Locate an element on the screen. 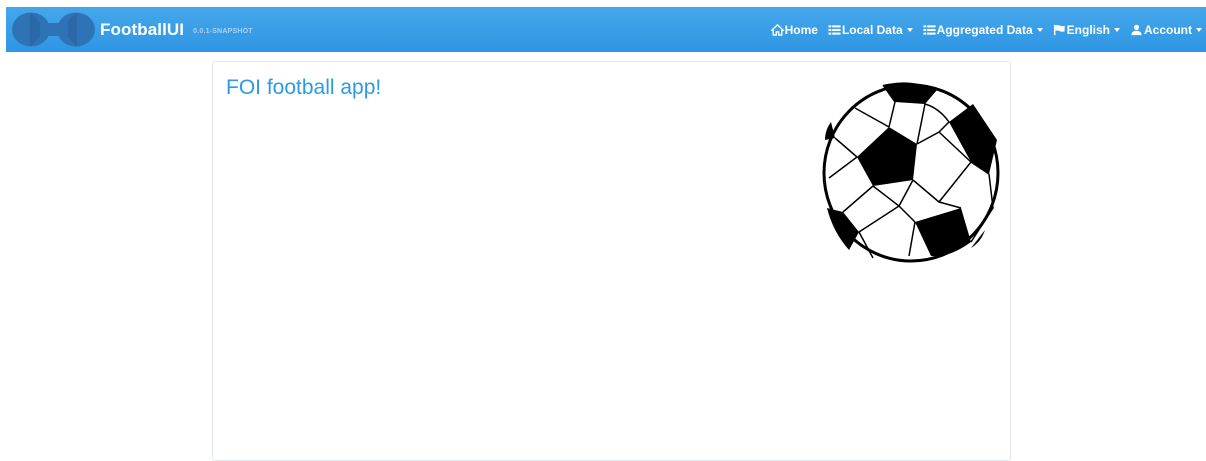 This screenshot has width=1206, height=461. nav-account-label: Account is located at coordinates (1168, 29).